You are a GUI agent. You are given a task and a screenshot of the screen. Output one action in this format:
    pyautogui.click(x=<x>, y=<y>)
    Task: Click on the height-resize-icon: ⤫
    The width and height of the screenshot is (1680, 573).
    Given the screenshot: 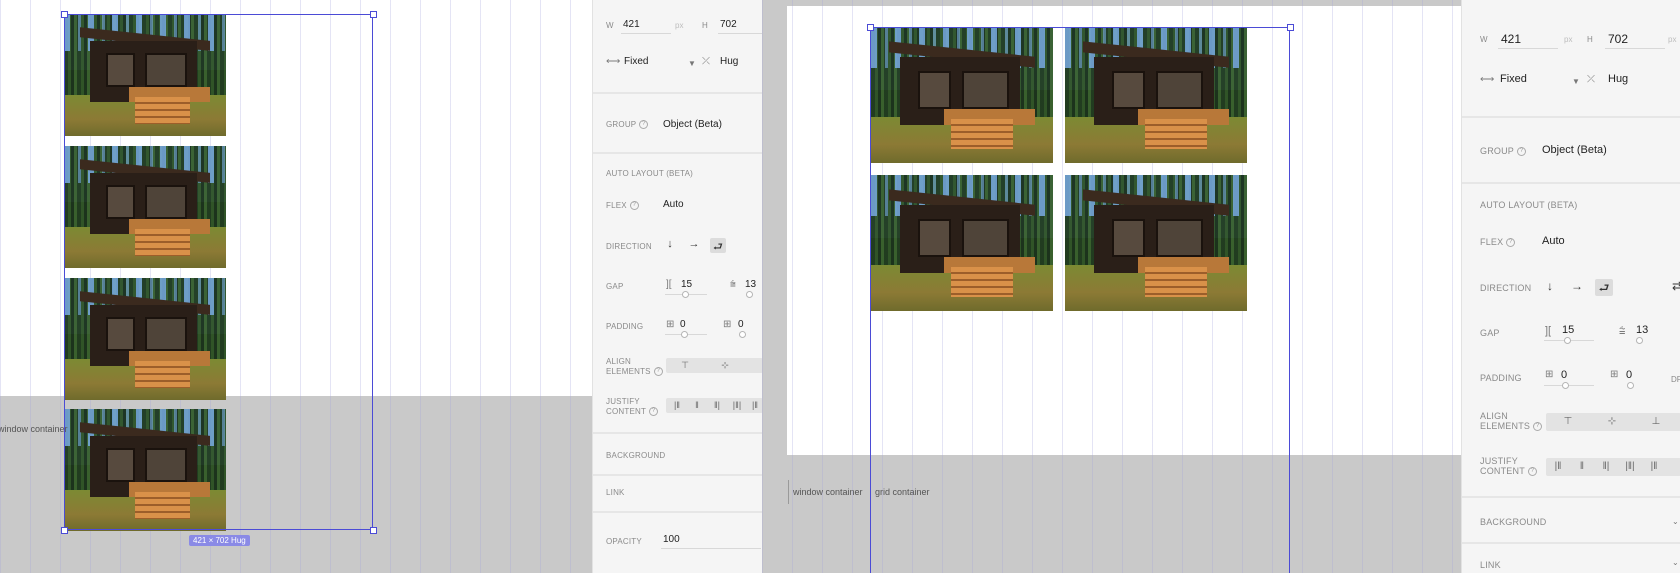 What is the action you would take?
    pyautogui.click(x=706, y=61)
    